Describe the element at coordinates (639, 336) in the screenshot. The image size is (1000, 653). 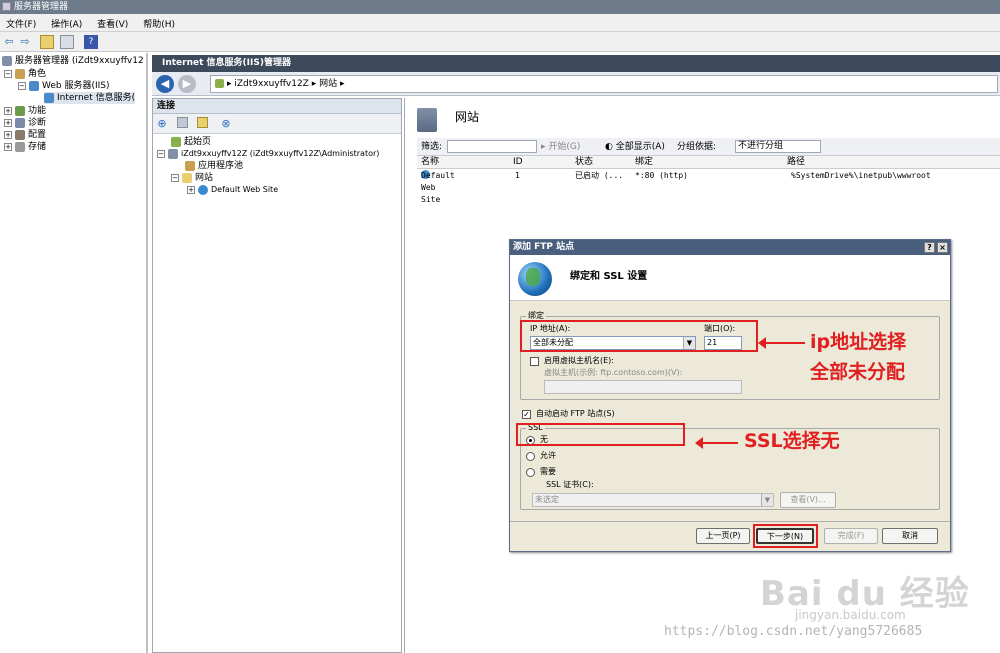
I see `ip-highlight-box` at that location.